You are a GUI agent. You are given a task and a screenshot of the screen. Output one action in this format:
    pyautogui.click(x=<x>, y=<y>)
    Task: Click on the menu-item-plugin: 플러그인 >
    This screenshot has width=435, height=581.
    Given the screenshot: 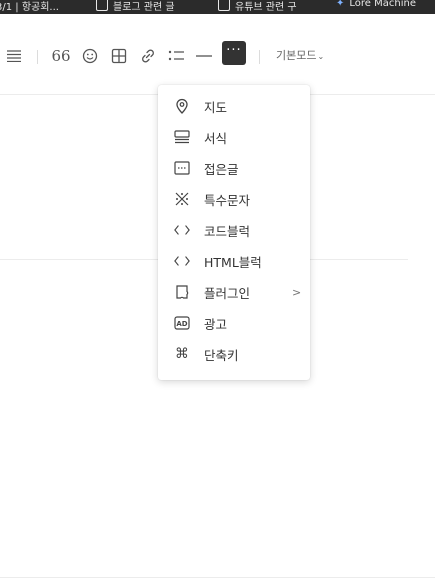 What is the action you would take?
    pyautogui.click(x=234, y=292)
    